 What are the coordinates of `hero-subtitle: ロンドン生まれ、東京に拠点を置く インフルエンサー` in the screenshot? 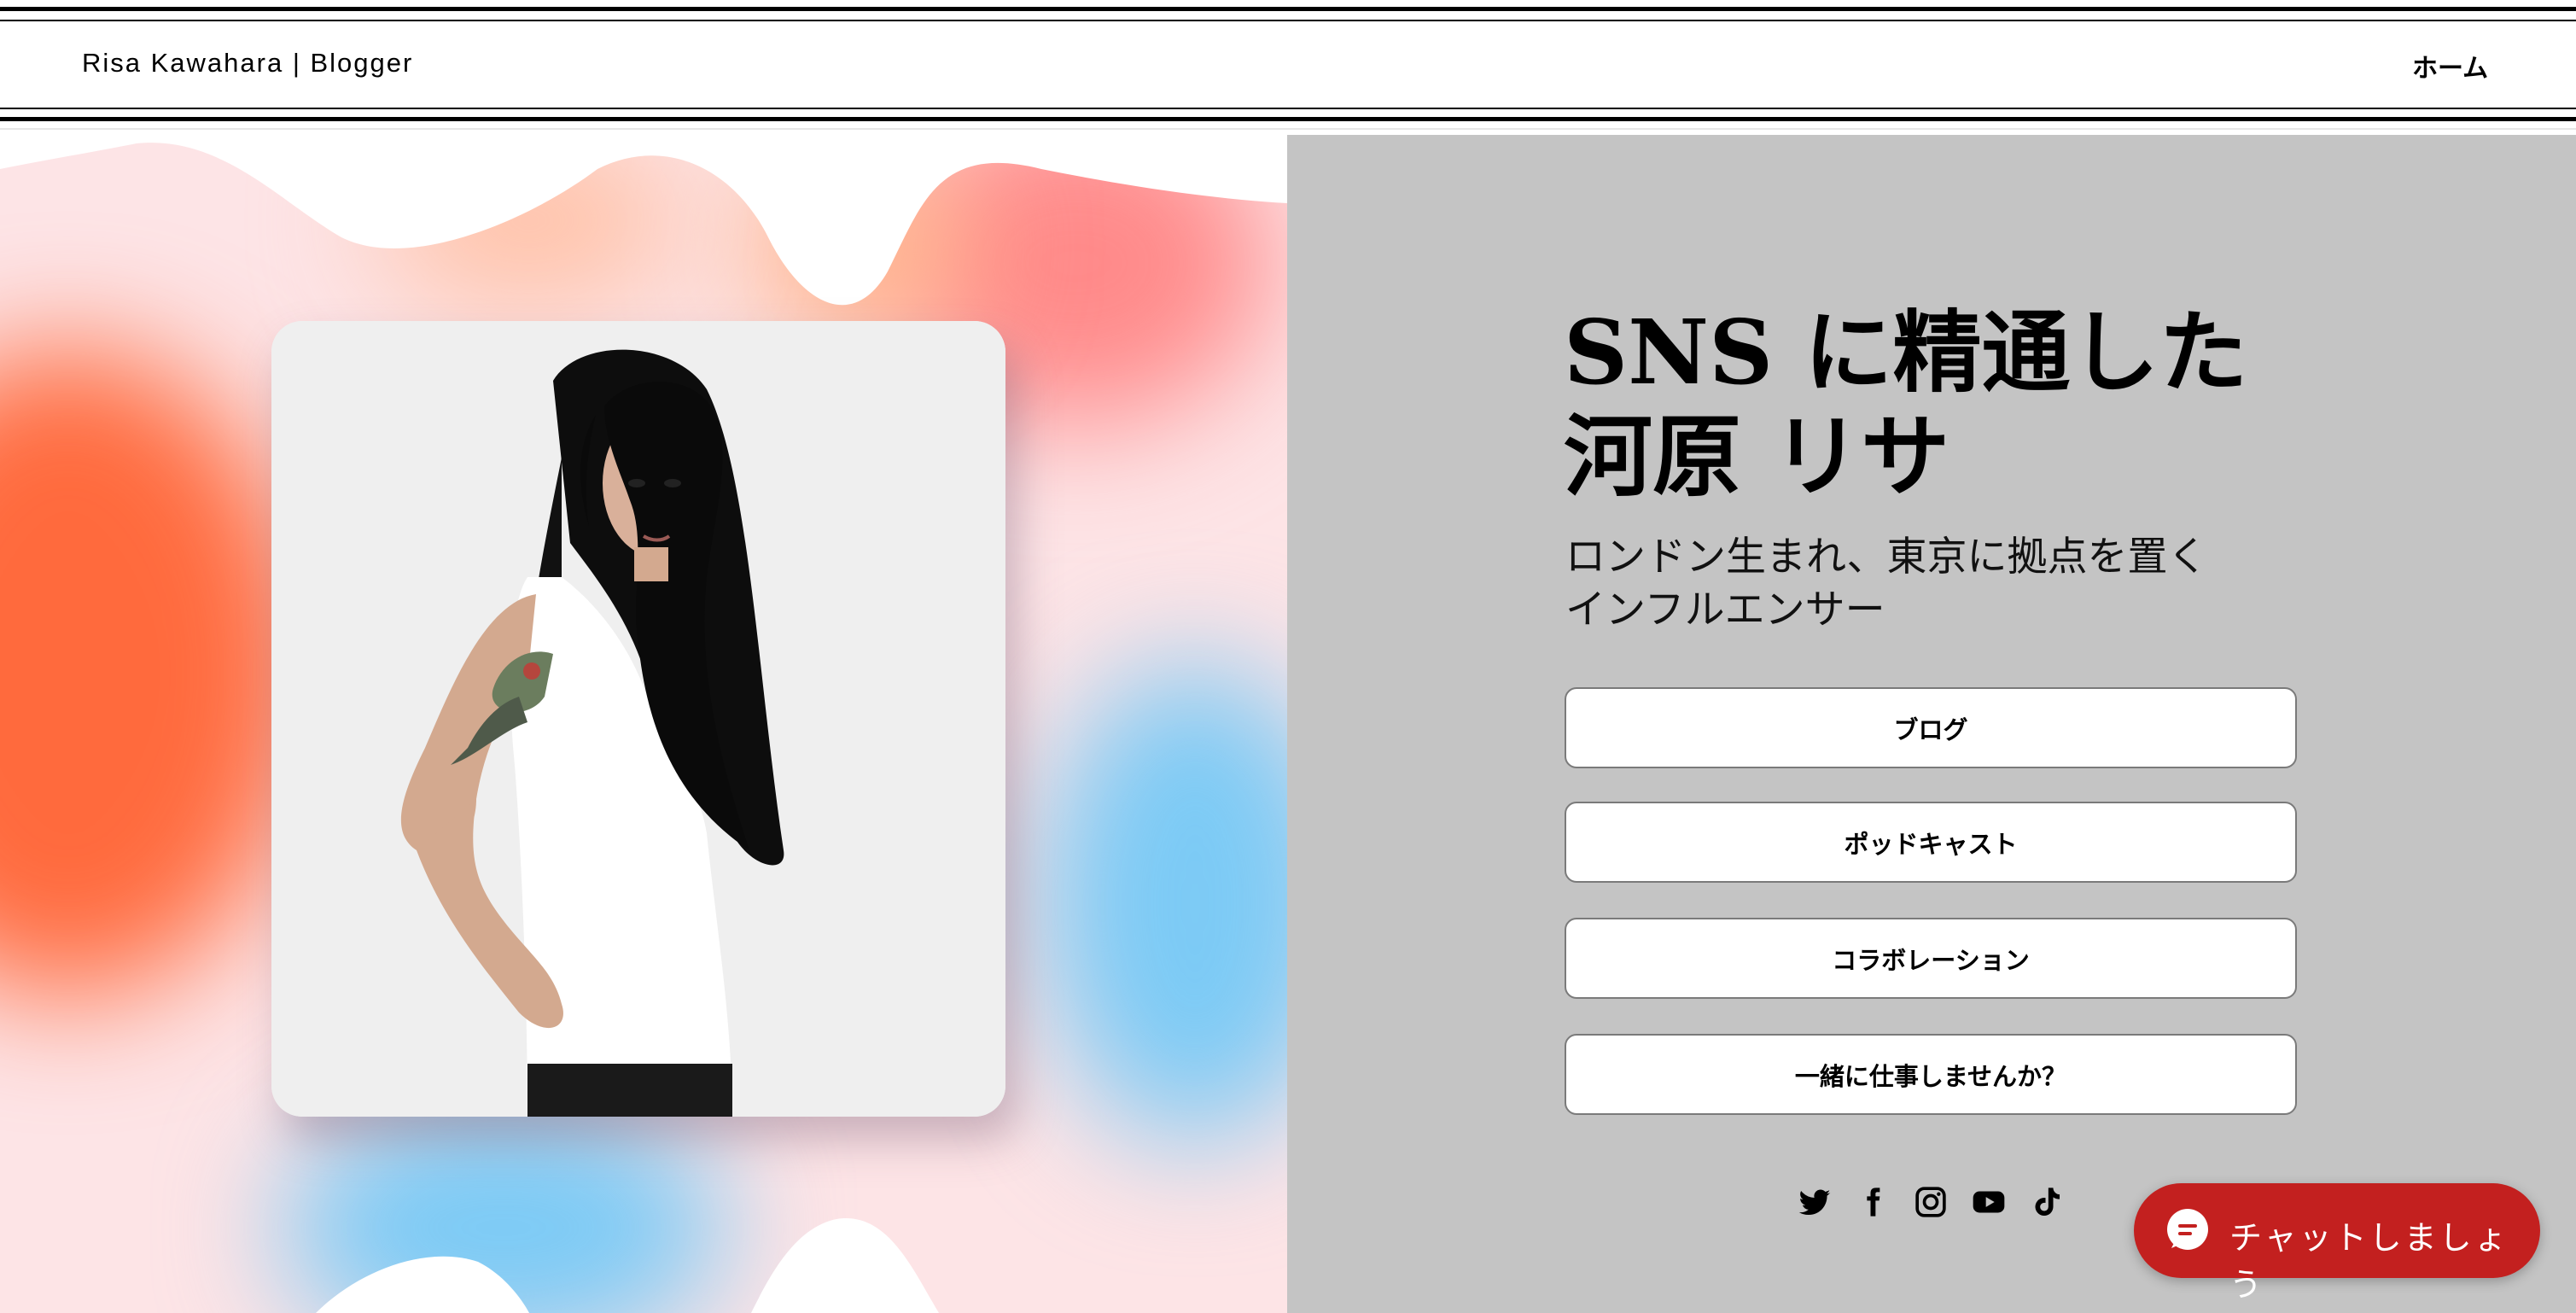 It's located at (1949, 584).